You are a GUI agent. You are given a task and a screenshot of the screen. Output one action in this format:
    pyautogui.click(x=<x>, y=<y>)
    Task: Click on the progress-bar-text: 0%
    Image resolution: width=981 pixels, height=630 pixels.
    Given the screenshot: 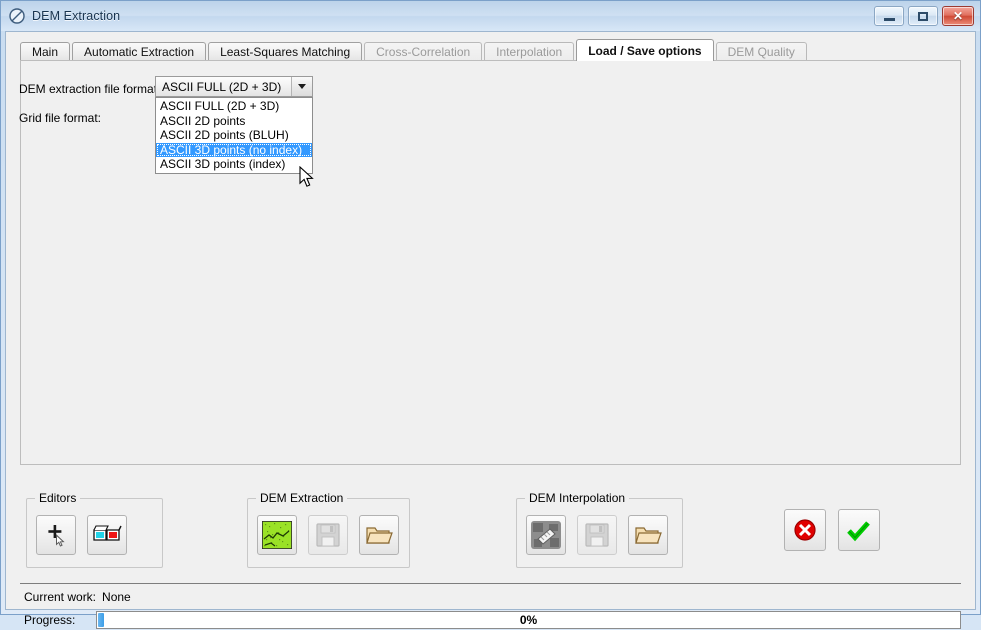 What is the action you would take?
    pyautogui.click(x=528, y=620)
    